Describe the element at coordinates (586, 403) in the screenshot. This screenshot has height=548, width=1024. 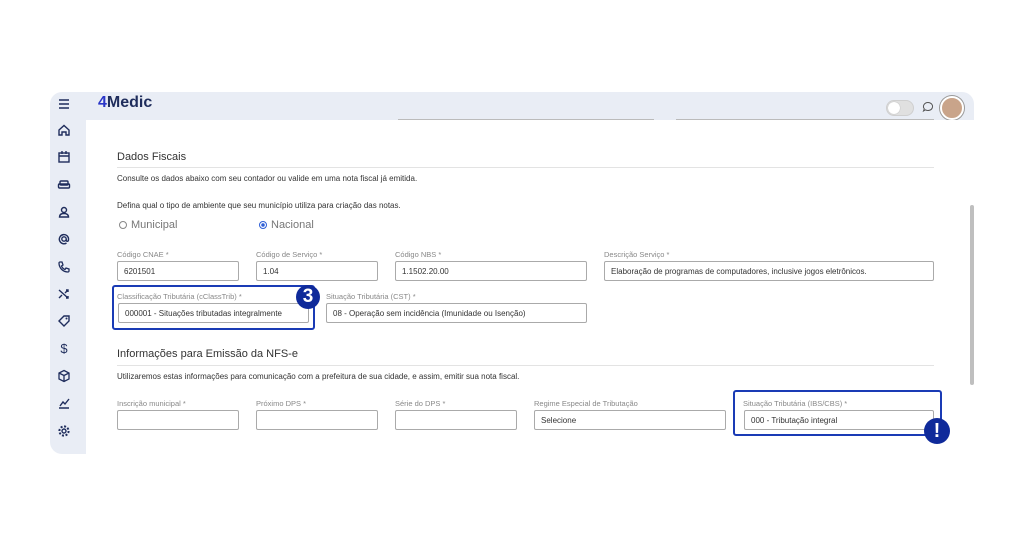
I see `regime-label: Regime Especial de Tributação` at that location.